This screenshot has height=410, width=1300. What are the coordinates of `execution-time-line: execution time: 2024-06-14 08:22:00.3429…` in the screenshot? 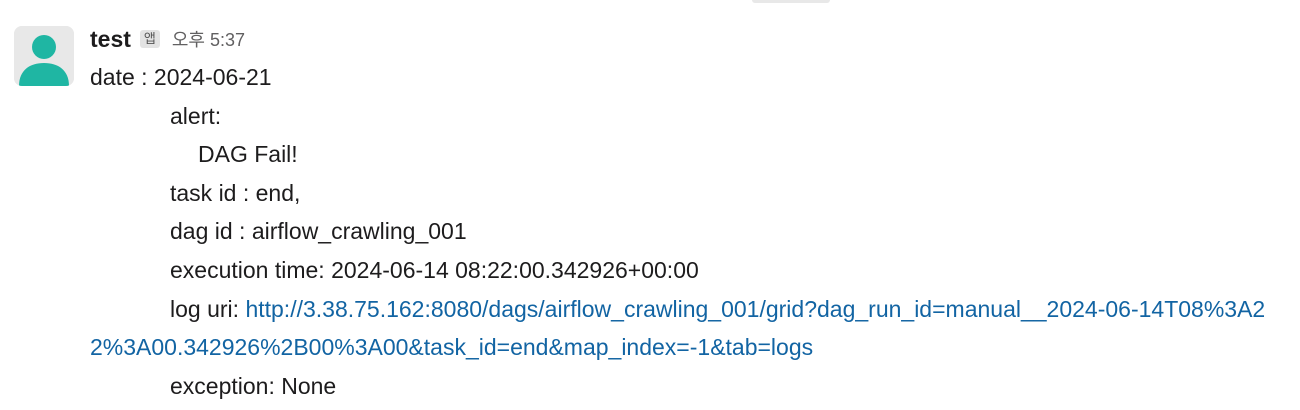 It's located at (434, 269).